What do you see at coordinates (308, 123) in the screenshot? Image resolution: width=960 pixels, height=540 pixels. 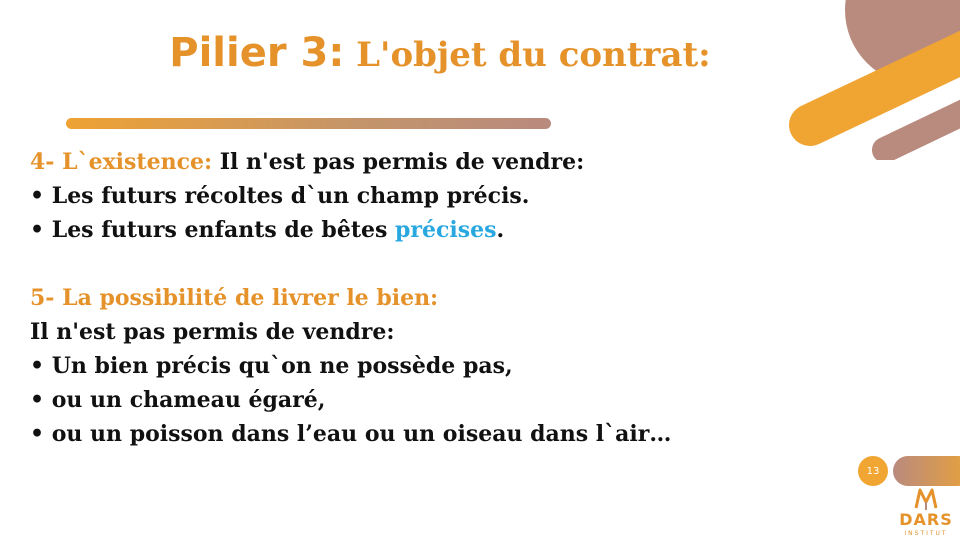 I see `title-underline-bar` at bounding box center [308, 123].